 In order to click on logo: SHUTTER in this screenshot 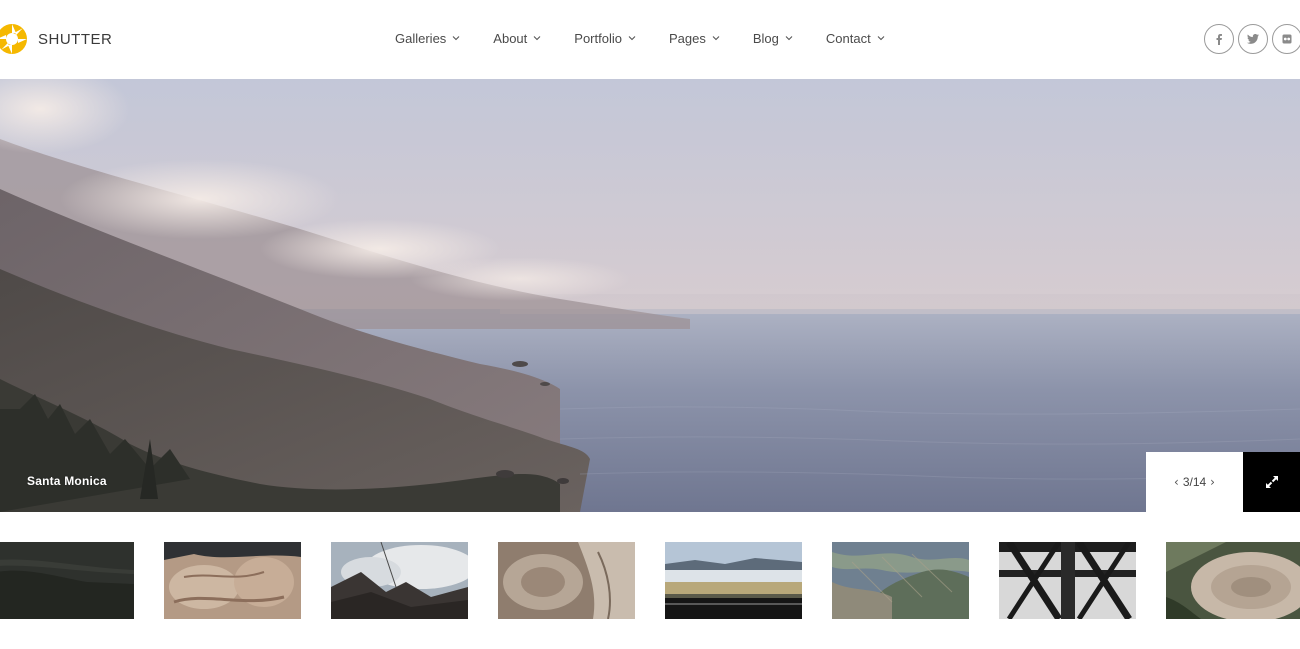, I will do `click(56, 39)`.